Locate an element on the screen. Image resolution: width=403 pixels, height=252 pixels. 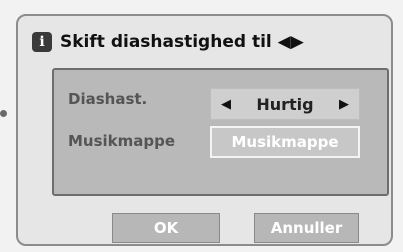
speed-selector: ◀ Hurtig ▶ is located at coordinates (285, 104).